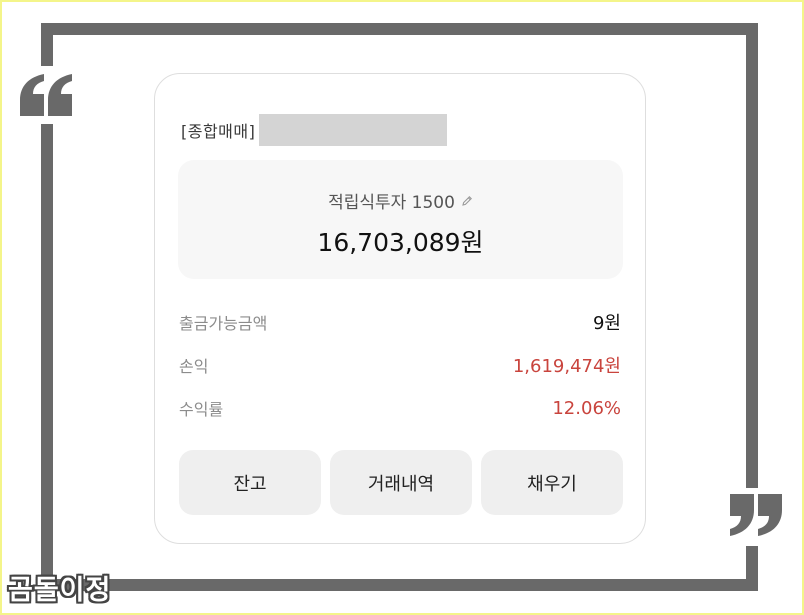  What do you see at coordinates (756, 515) in the screenshot?
I see `close-quote-icon` at bounding box center [756, 515].